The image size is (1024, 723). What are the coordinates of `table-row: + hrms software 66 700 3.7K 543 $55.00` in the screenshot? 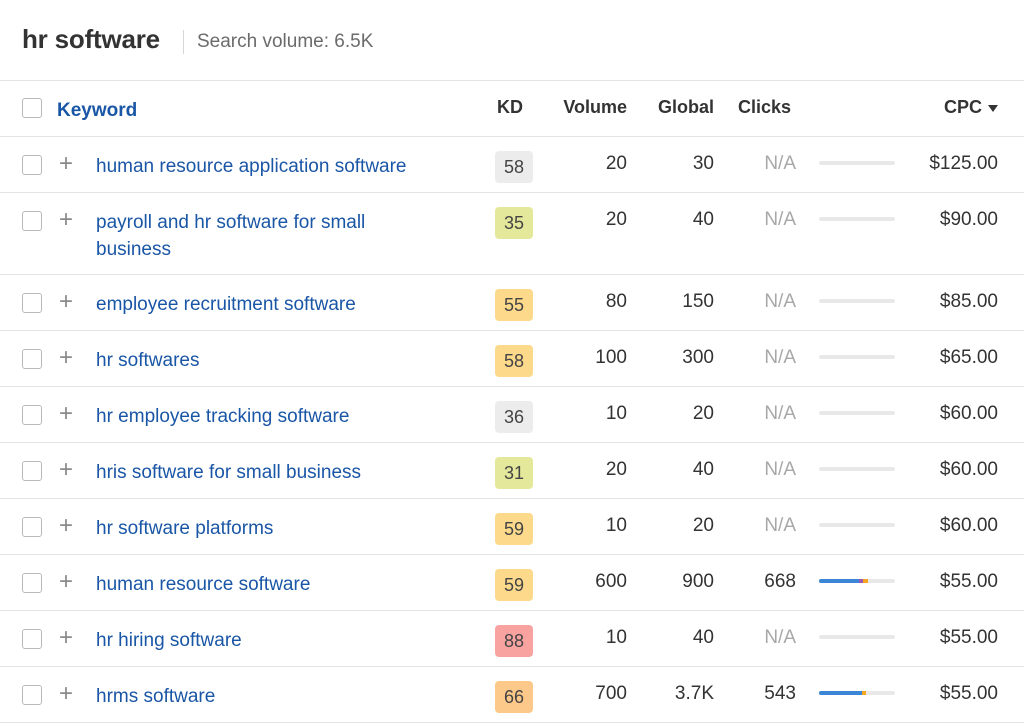 It's located at (512, 695).